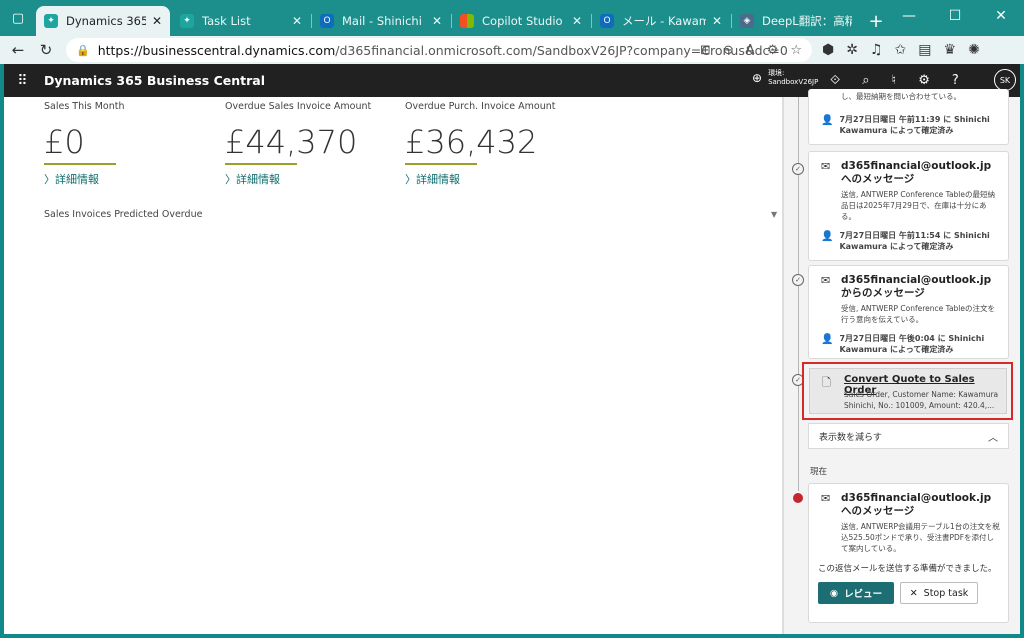  I want to click on collections-icon: ▤, so click(924, 50).